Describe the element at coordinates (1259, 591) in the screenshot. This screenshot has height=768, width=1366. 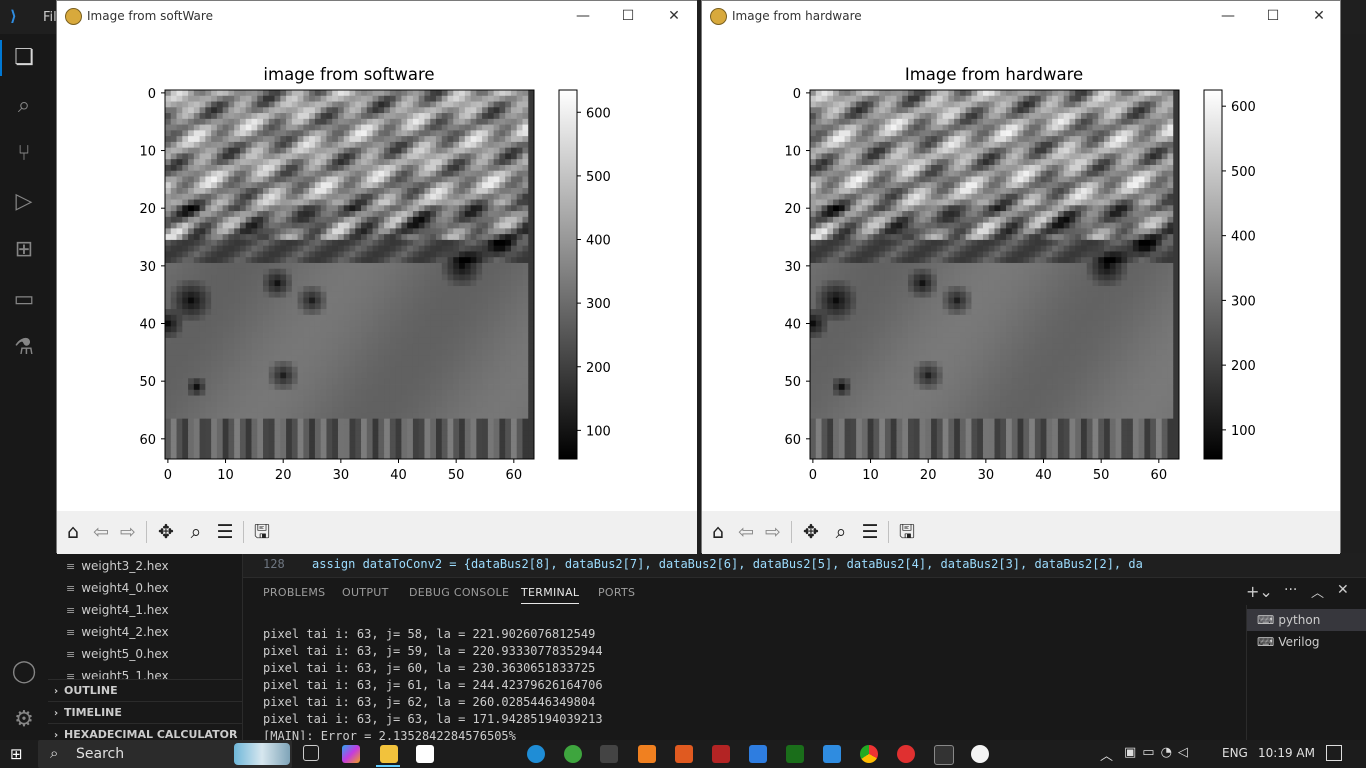
I see `new-terminal-plus-icon: +⌄` at that location.